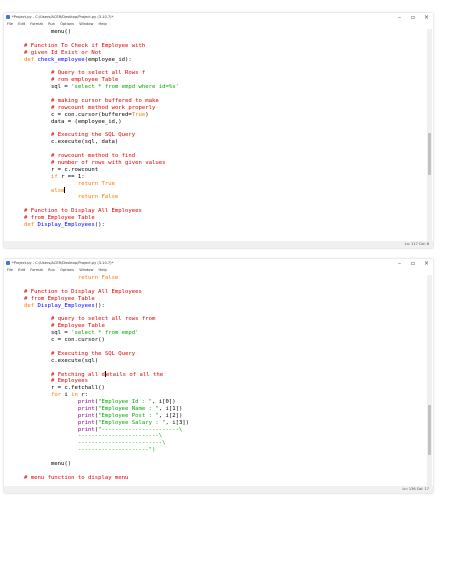 This screenshot has height=573, width=453. Describe the element at coordinates (77, 326) in the screenshot. I see `code-token: # Employee Table` at that location.